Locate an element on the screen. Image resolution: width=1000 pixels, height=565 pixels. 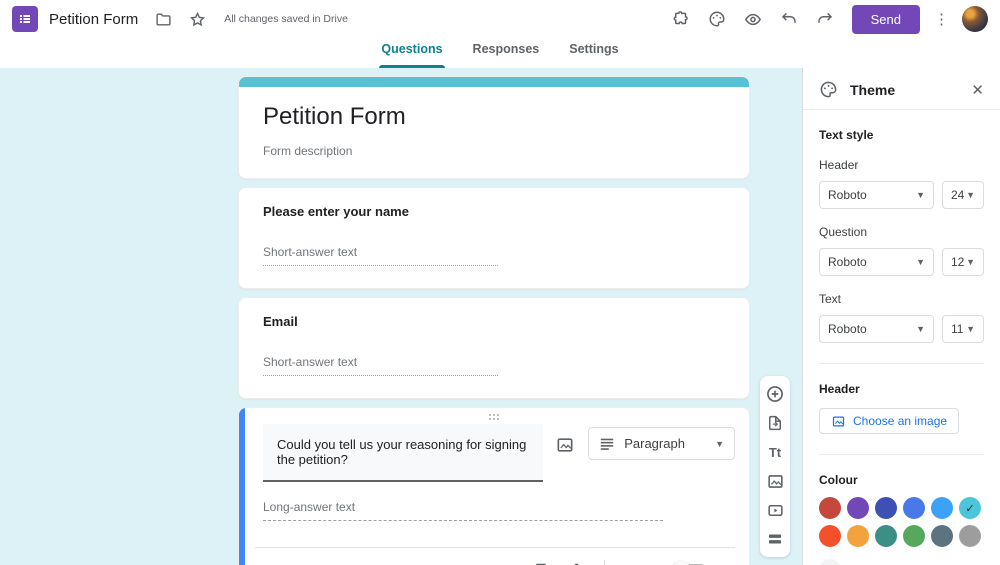
star-icon is located at coordinates (197, 19).